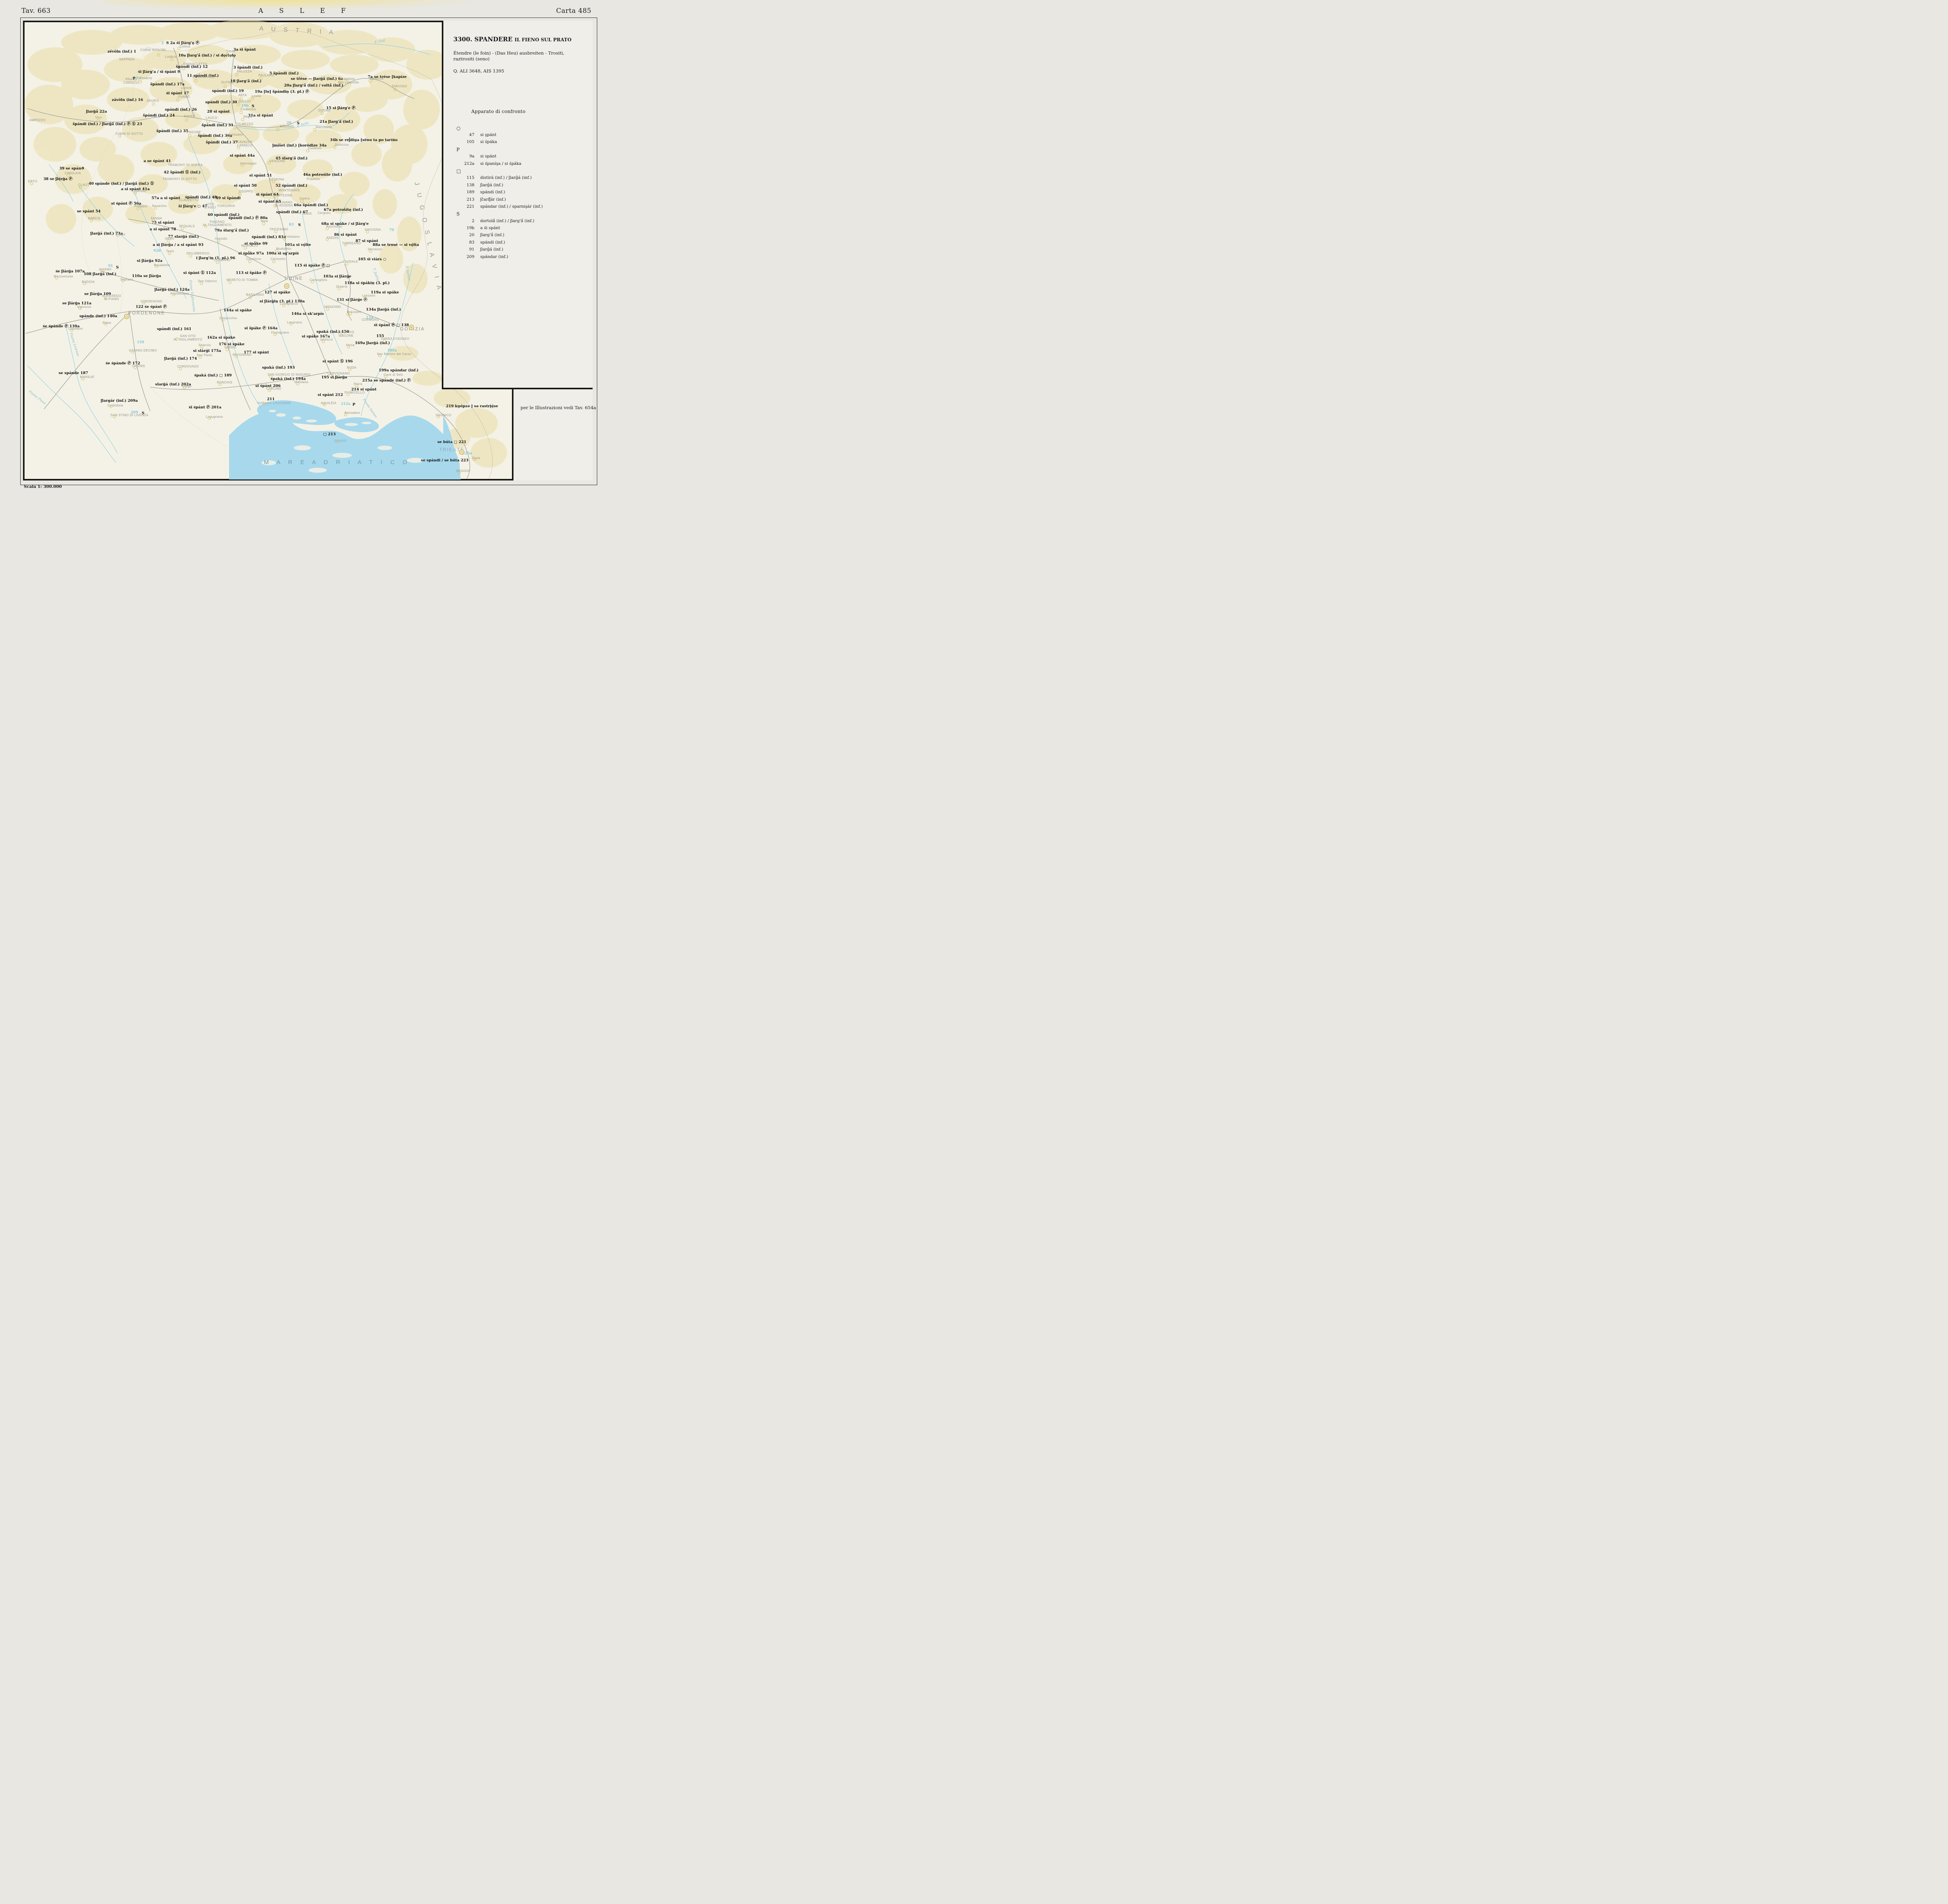 The width and height of the screenshot is (1948, 1904). What do you see at coordinates (312, 266) in the screenshot?
I see `dialect-form-label: 115 śi śpáke Ⓟ □` at bounding box center [312, 266].